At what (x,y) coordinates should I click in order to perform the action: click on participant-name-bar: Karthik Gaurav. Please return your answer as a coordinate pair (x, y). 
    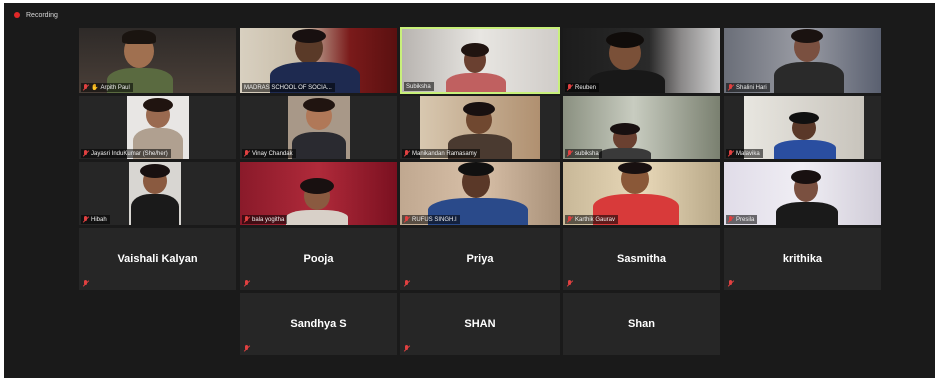
    Looking at the image, I should click on (592, 219).